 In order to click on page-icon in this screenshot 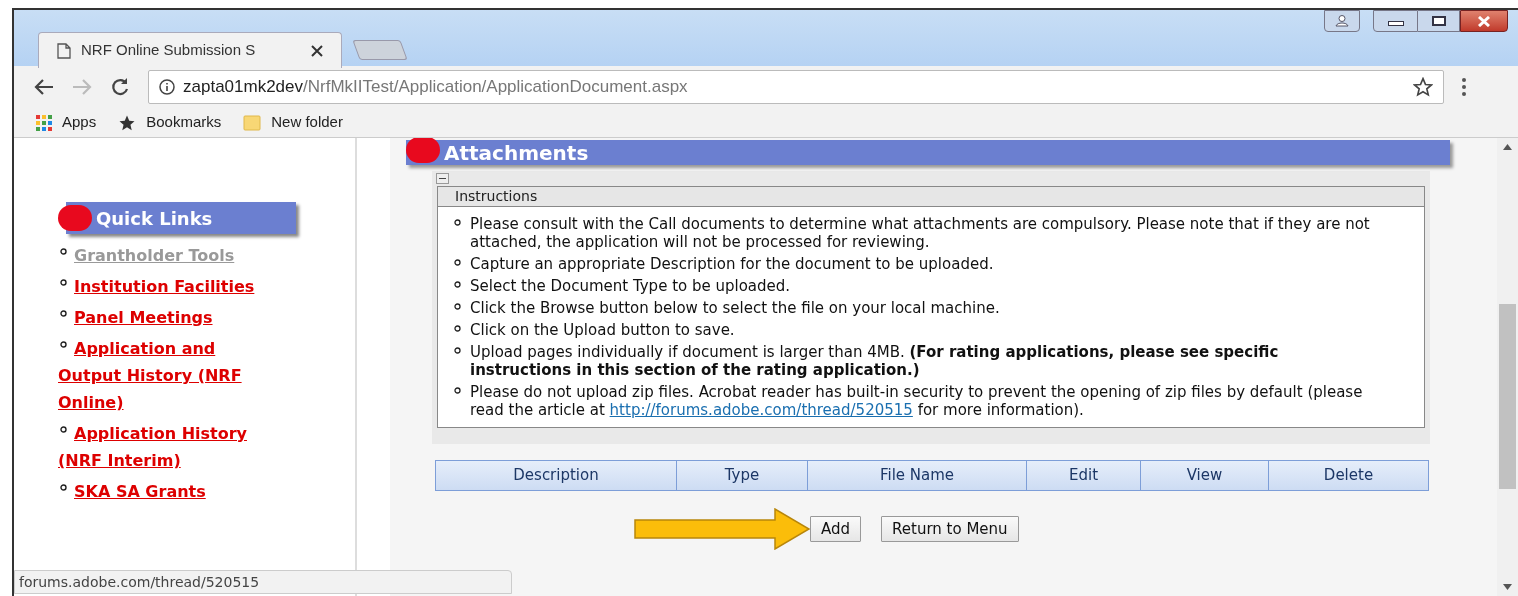, I will do `click(64, 50)`.